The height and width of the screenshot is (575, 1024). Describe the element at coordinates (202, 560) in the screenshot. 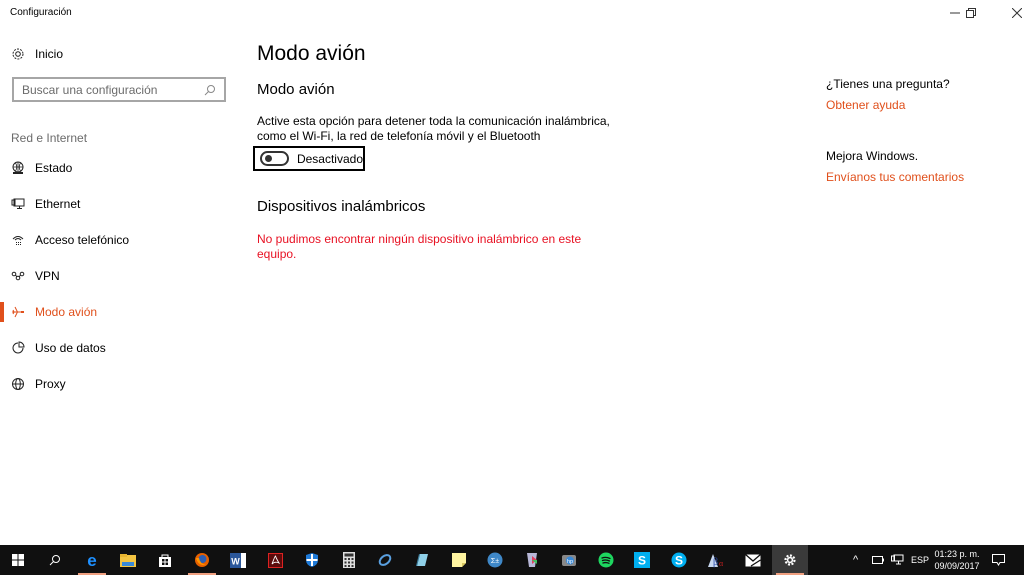

I see `taskbar-firefox` at that location.